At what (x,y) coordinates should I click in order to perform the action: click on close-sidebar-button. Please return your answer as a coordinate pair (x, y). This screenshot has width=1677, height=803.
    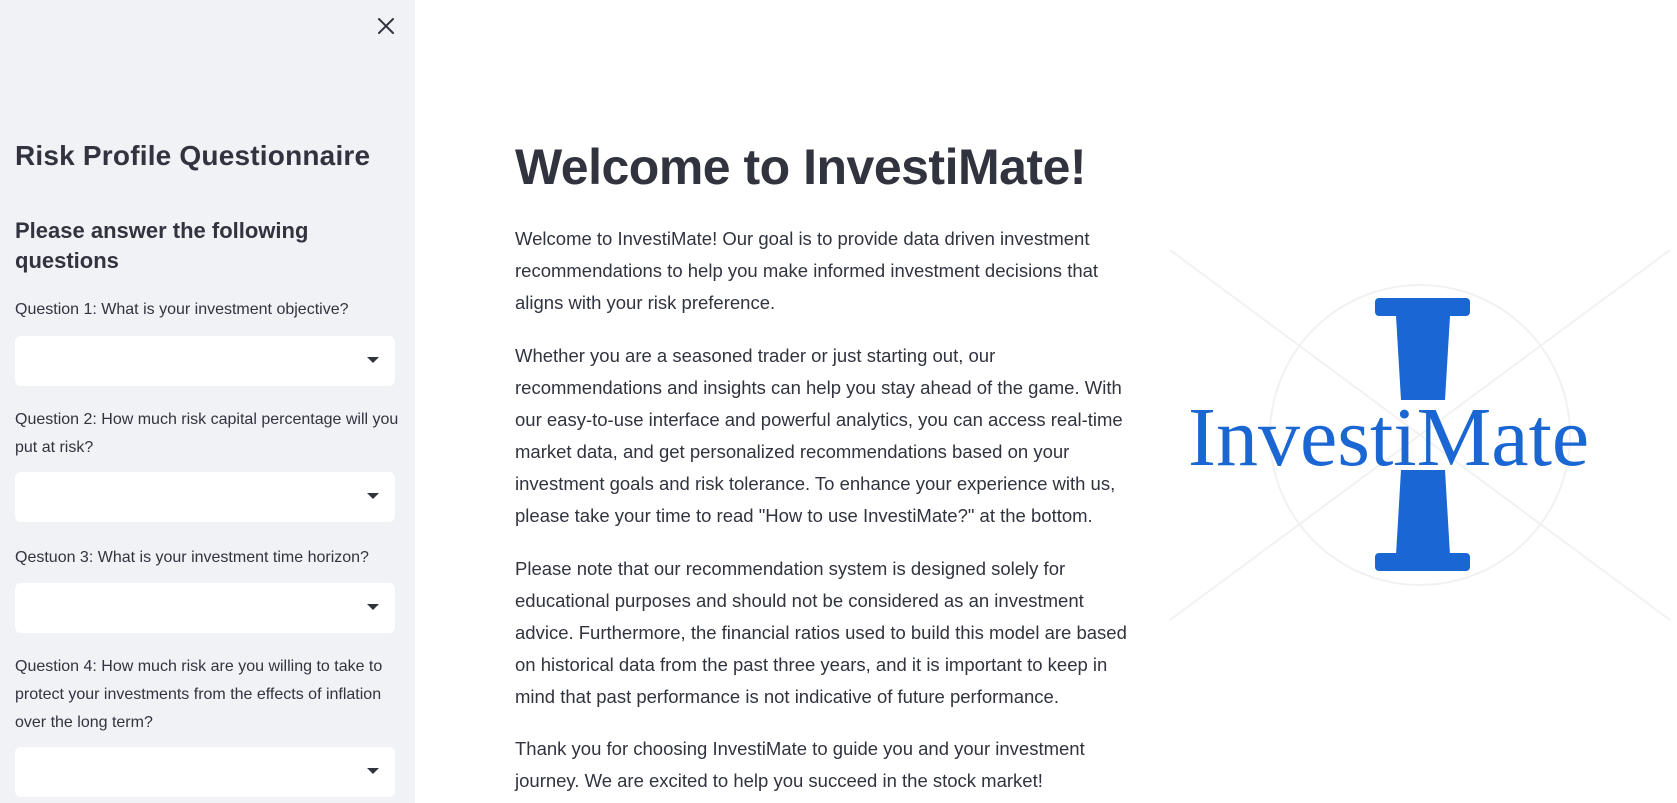
    Looking at the image, I should click on (386, 26).